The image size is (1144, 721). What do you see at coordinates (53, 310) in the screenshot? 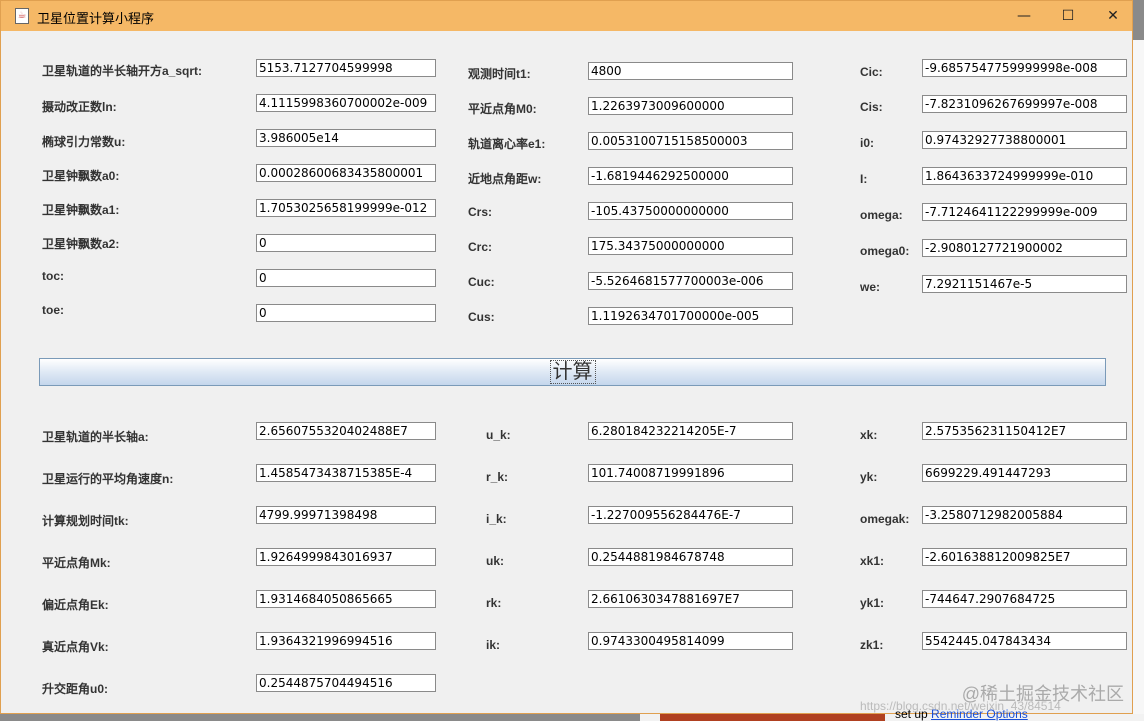
I see `label-toe: toe:` at bounding box center [53, 310].